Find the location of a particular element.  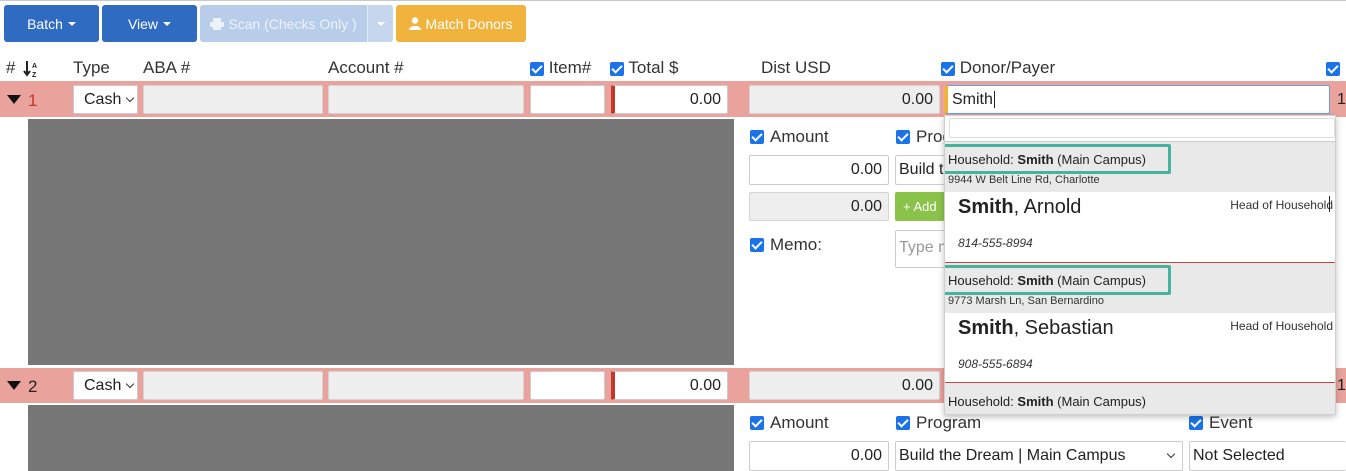

memo-label: Memo: is located at coordinates (786, 245).